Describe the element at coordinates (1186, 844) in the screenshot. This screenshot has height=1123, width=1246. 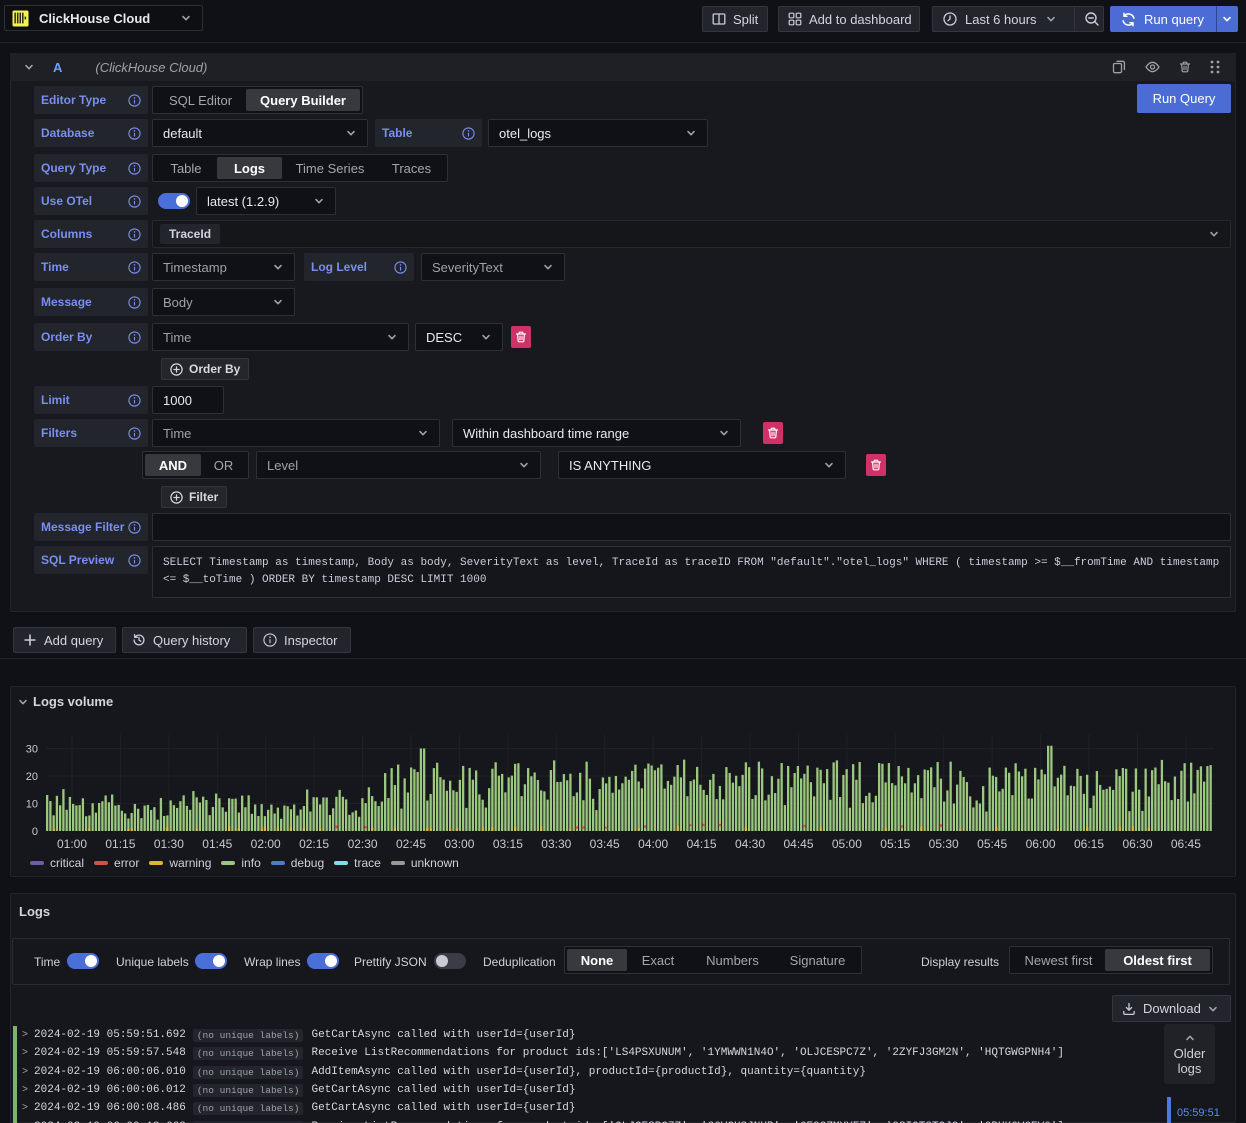
I see `svg-text: 06:45` at that location.